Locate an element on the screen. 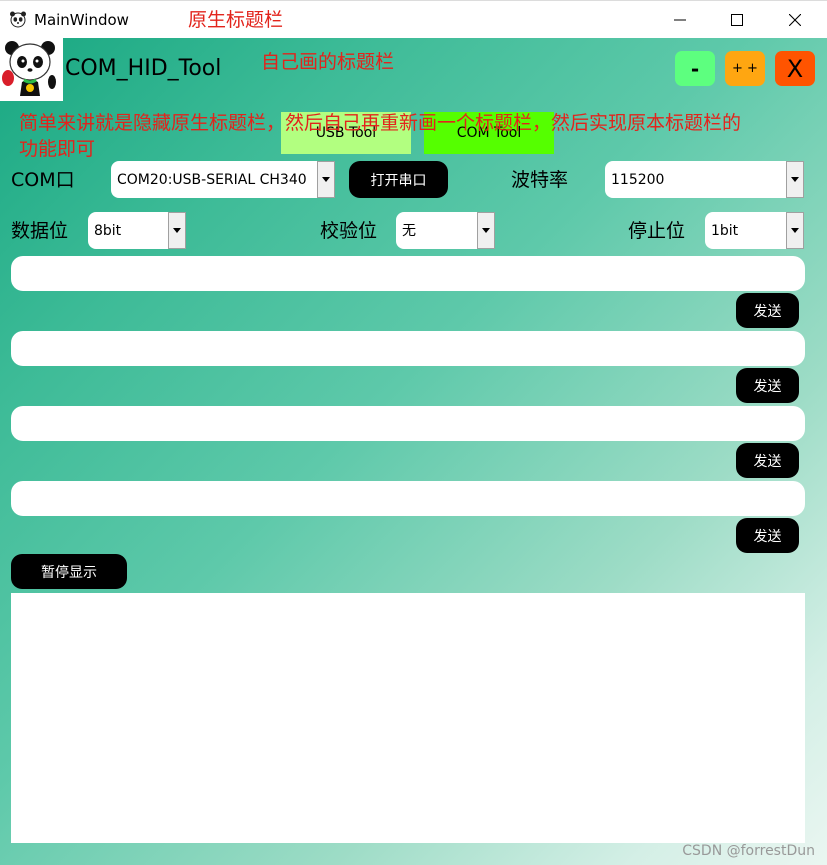 The image size is (827, 865). baud-rate-value: 115200 is located at coordinates (638, 180).